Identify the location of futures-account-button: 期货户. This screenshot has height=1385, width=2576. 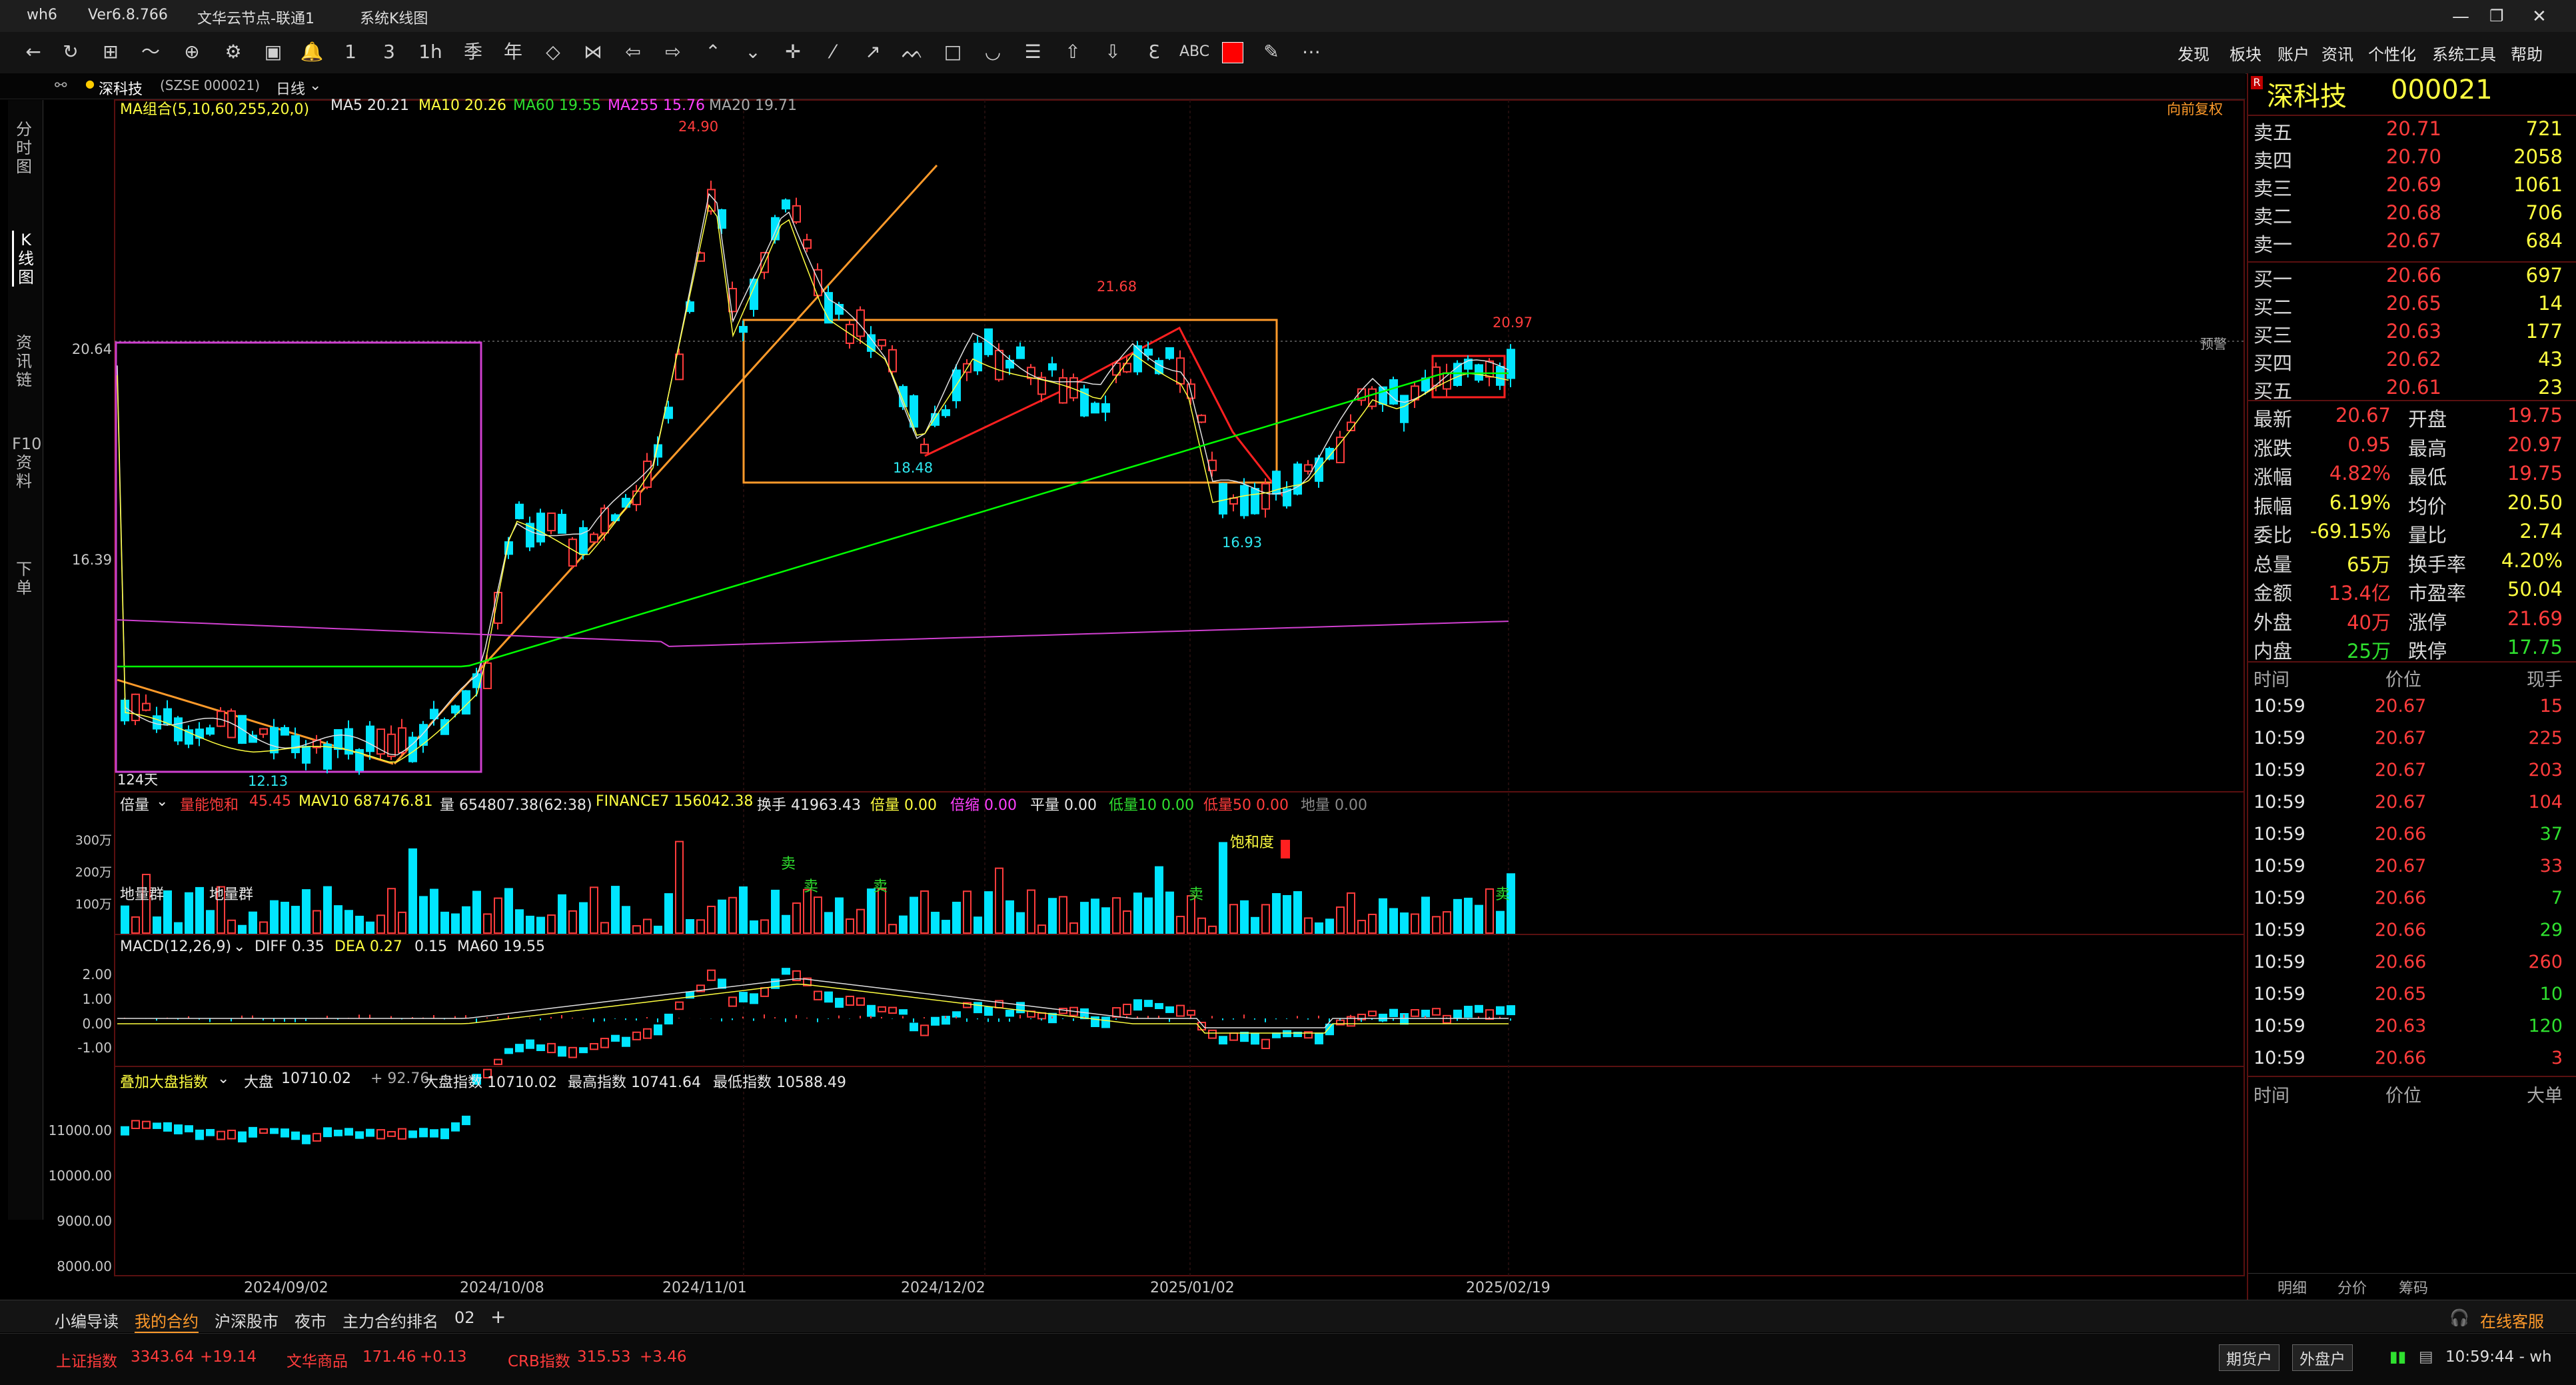
(2249, 1357).